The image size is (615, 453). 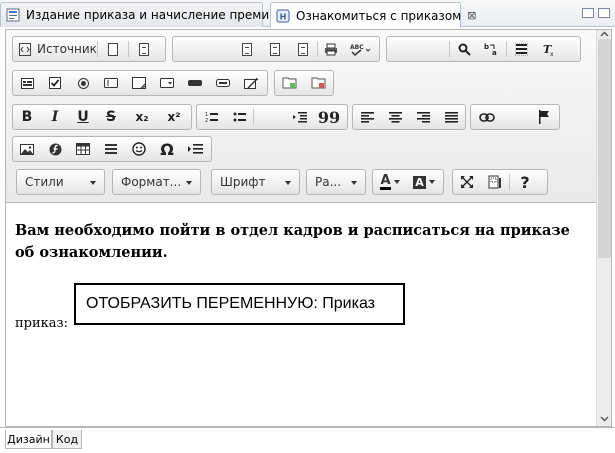 I want to click on bulleted-list-icon, so click(x=239, y=117).